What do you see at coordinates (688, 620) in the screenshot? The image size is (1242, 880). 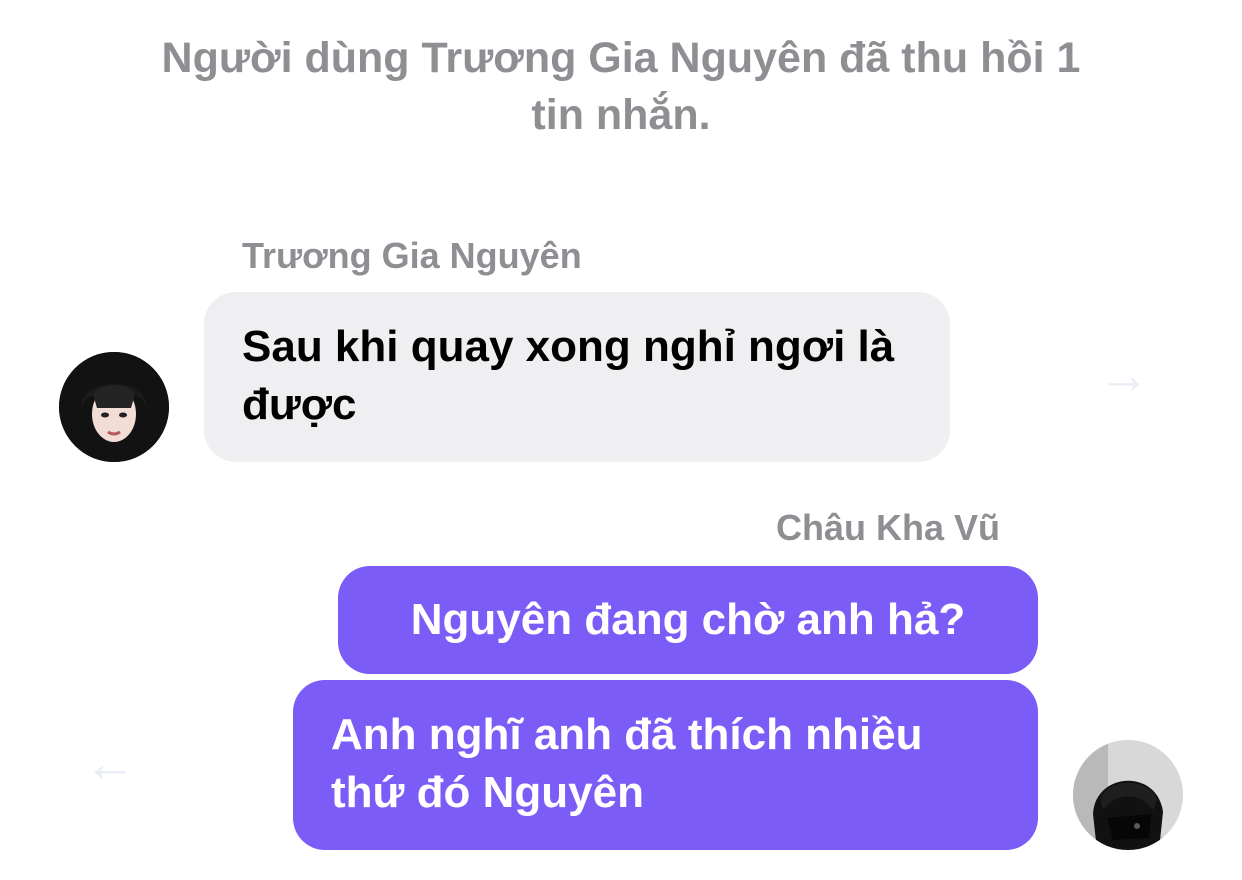 I see `outgoing-message: Nguyên đang chờ anh hả?` at bounding box center [688, 620].